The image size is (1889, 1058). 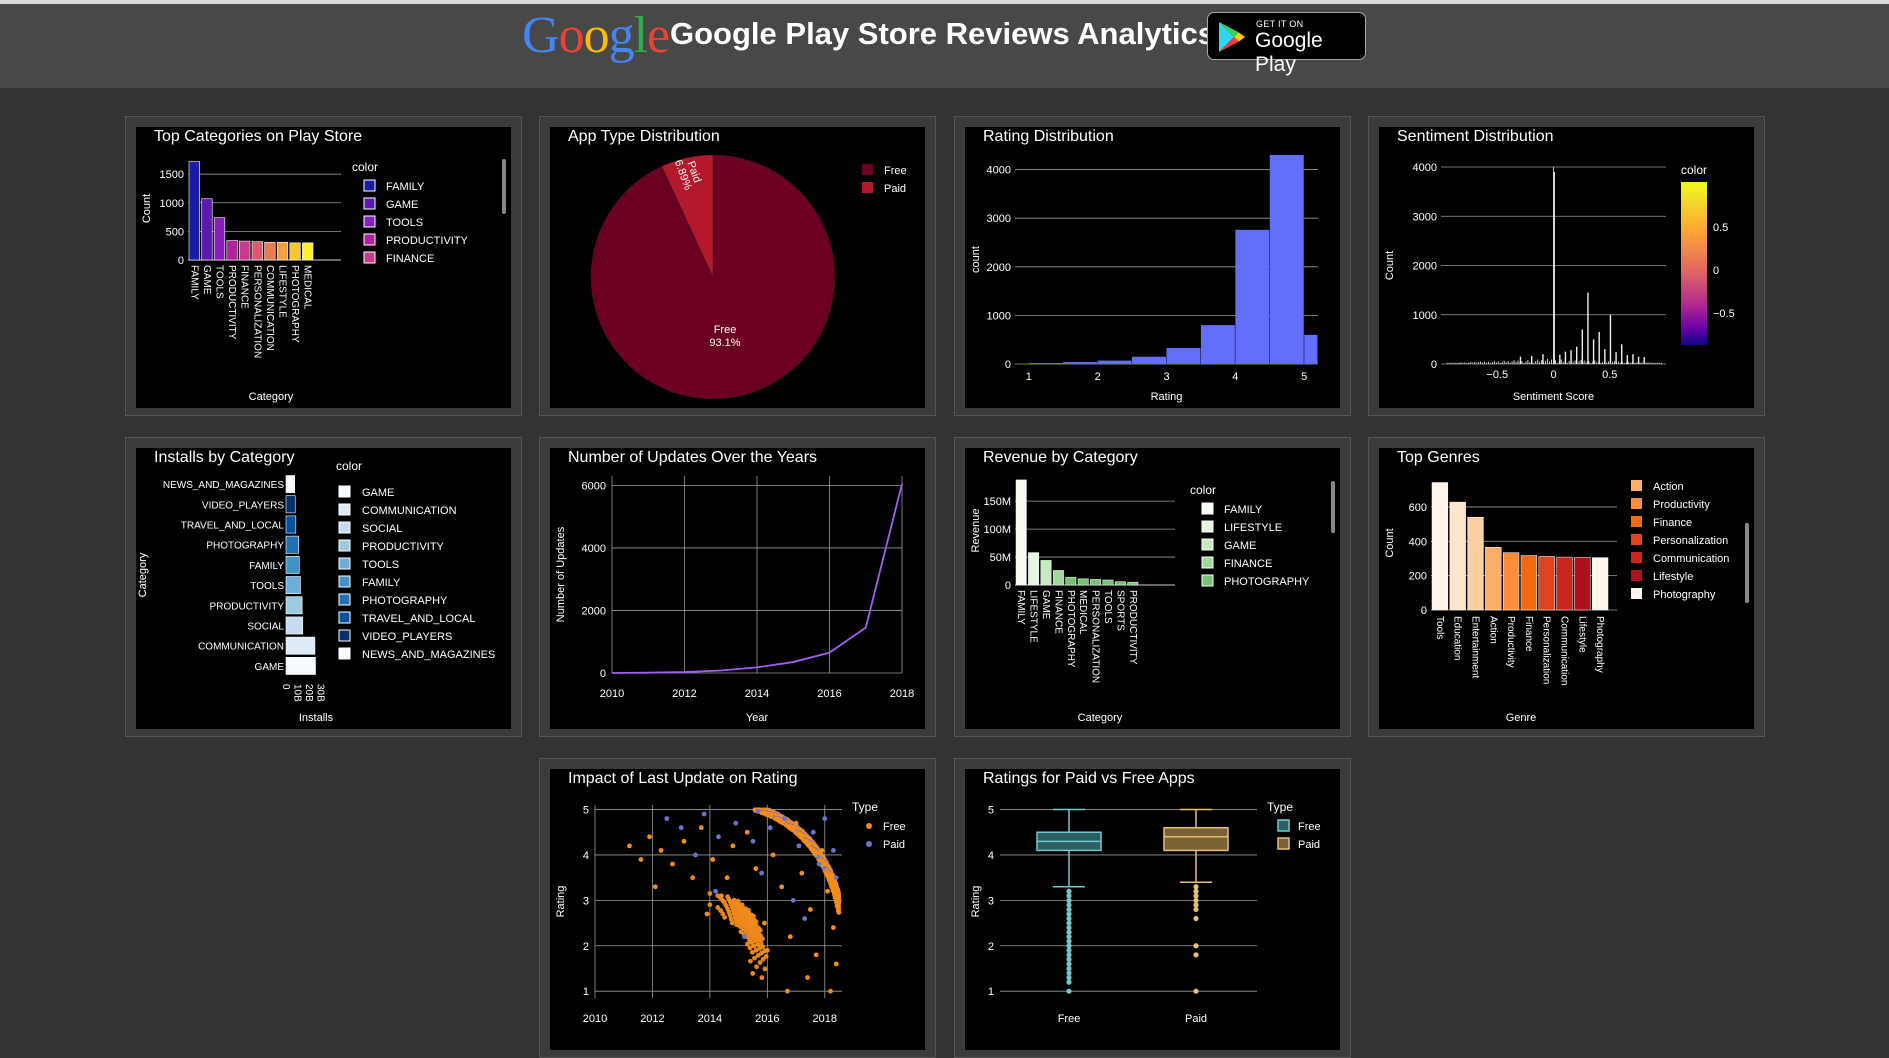 What do you see at coordinates (380, 565) in the screenshot?
I see `legend-label: TOOLS` at bounding box center [380, 565].